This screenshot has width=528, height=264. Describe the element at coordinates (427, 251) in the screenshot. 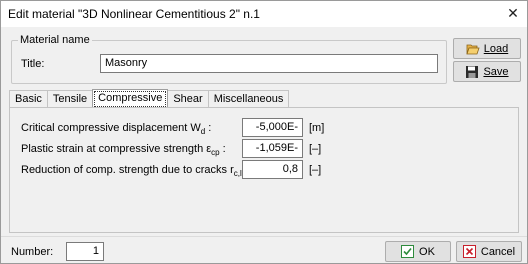

I see `ok-label: OK` at that location.